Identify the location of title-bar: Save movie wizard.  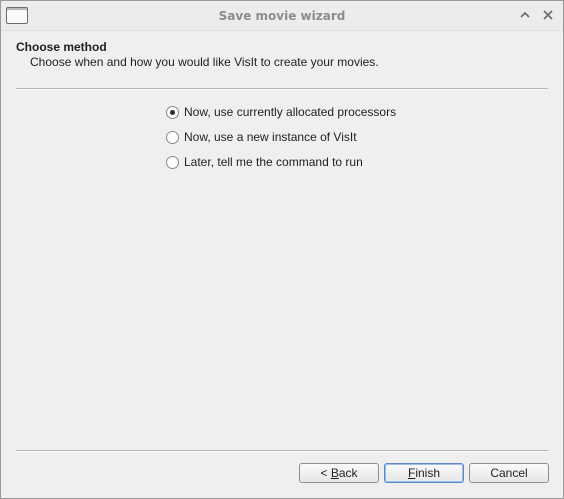
(282, 16).